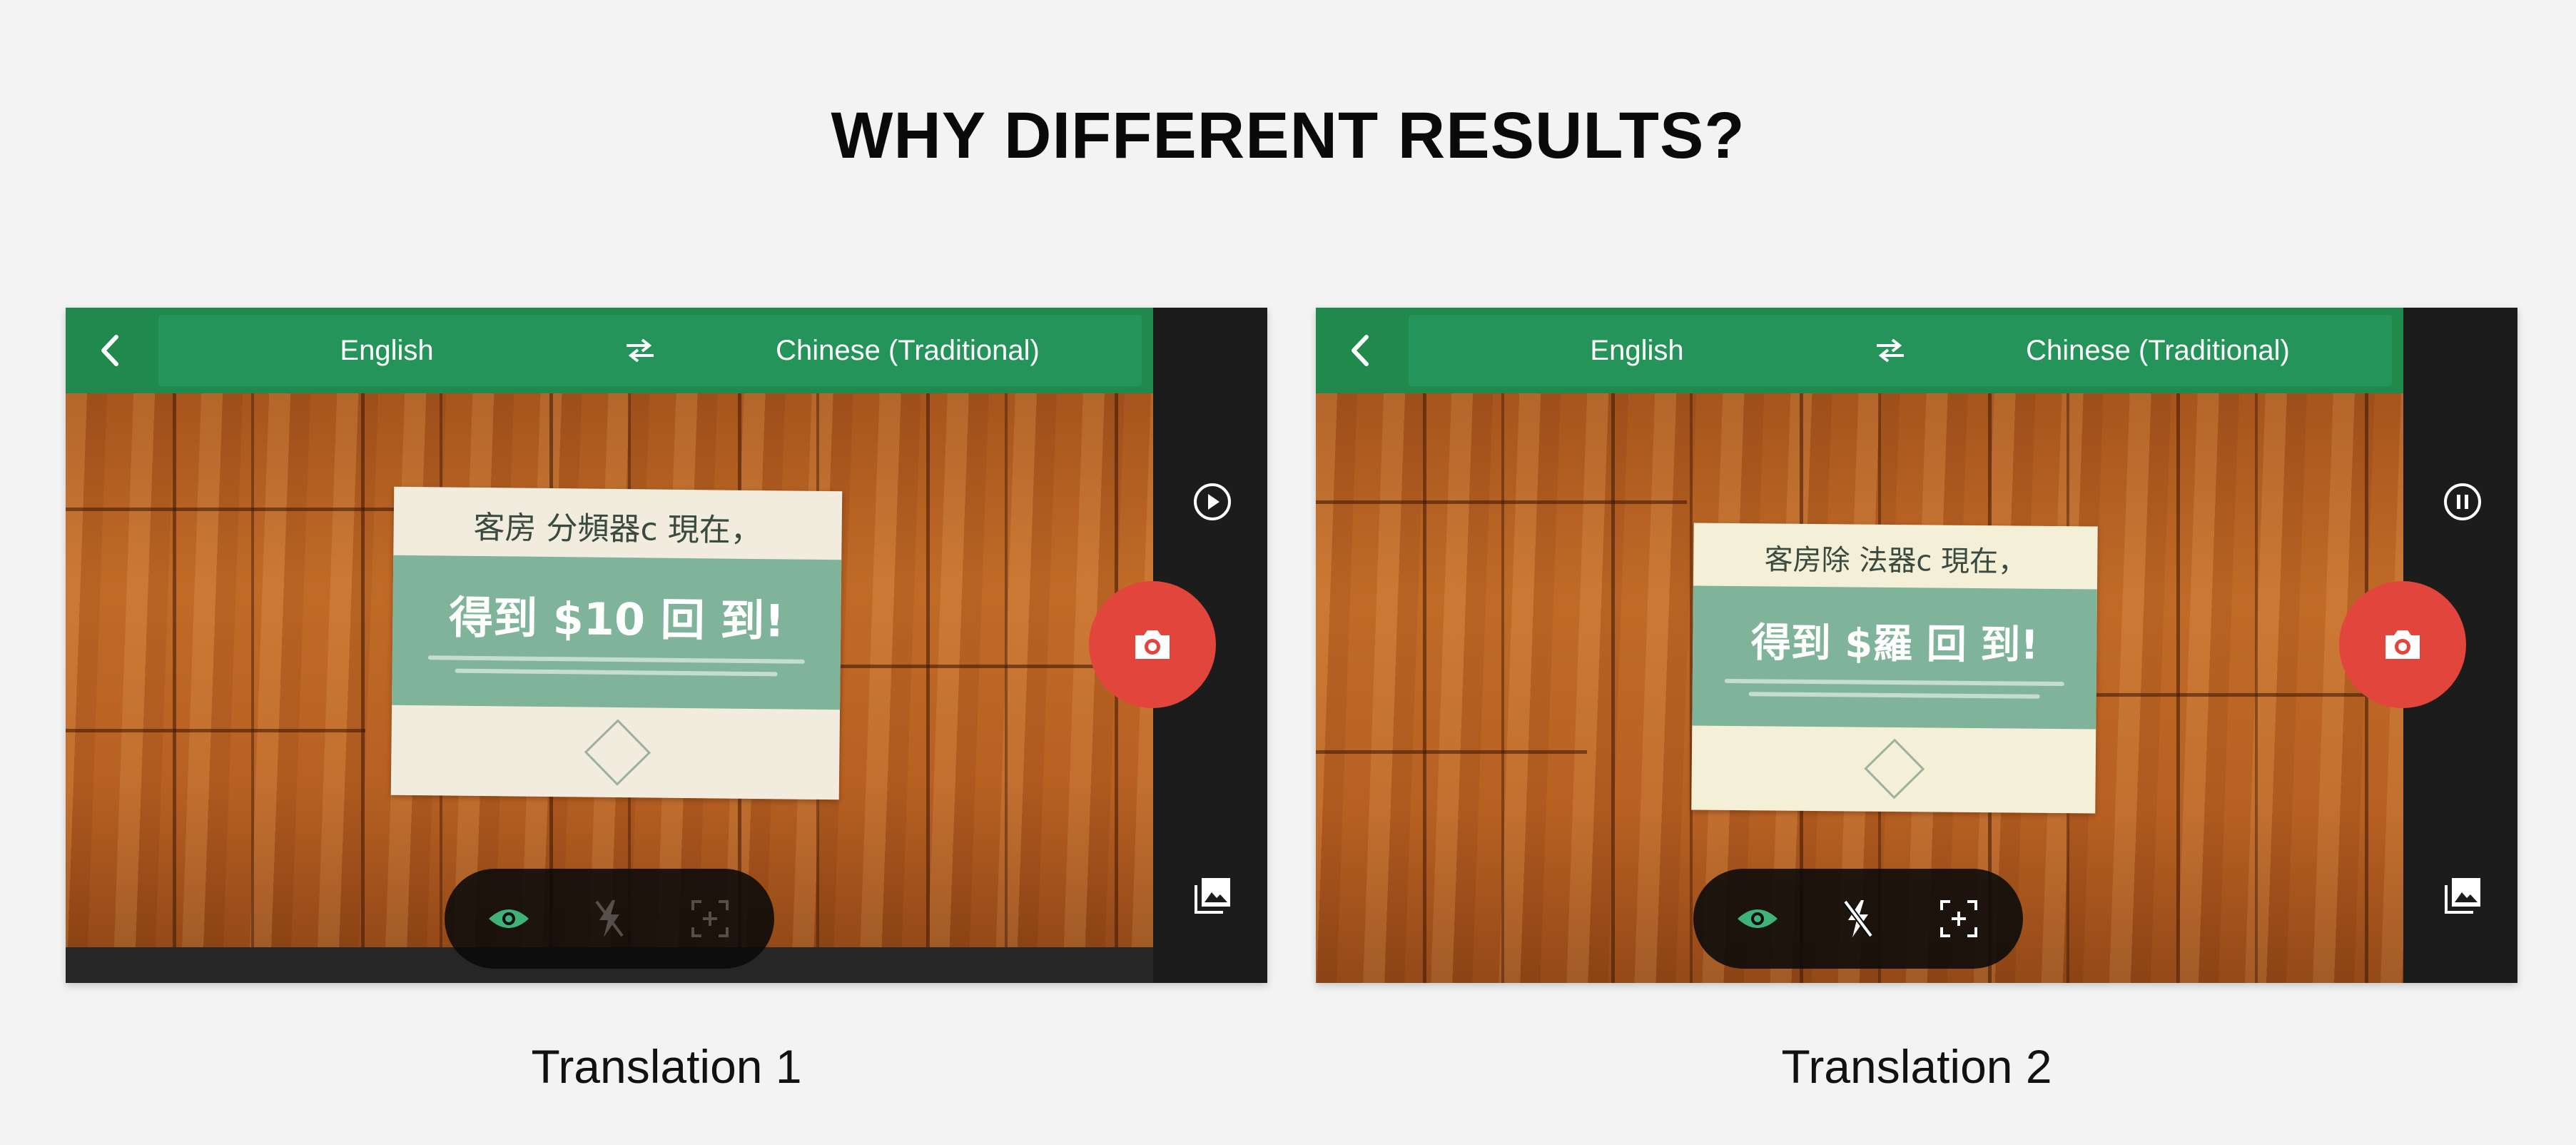  Describe the element at coordinates (1895, 561) in the screenshot. I see `sign-headline: 客房除 法器c 現在，` at that location.